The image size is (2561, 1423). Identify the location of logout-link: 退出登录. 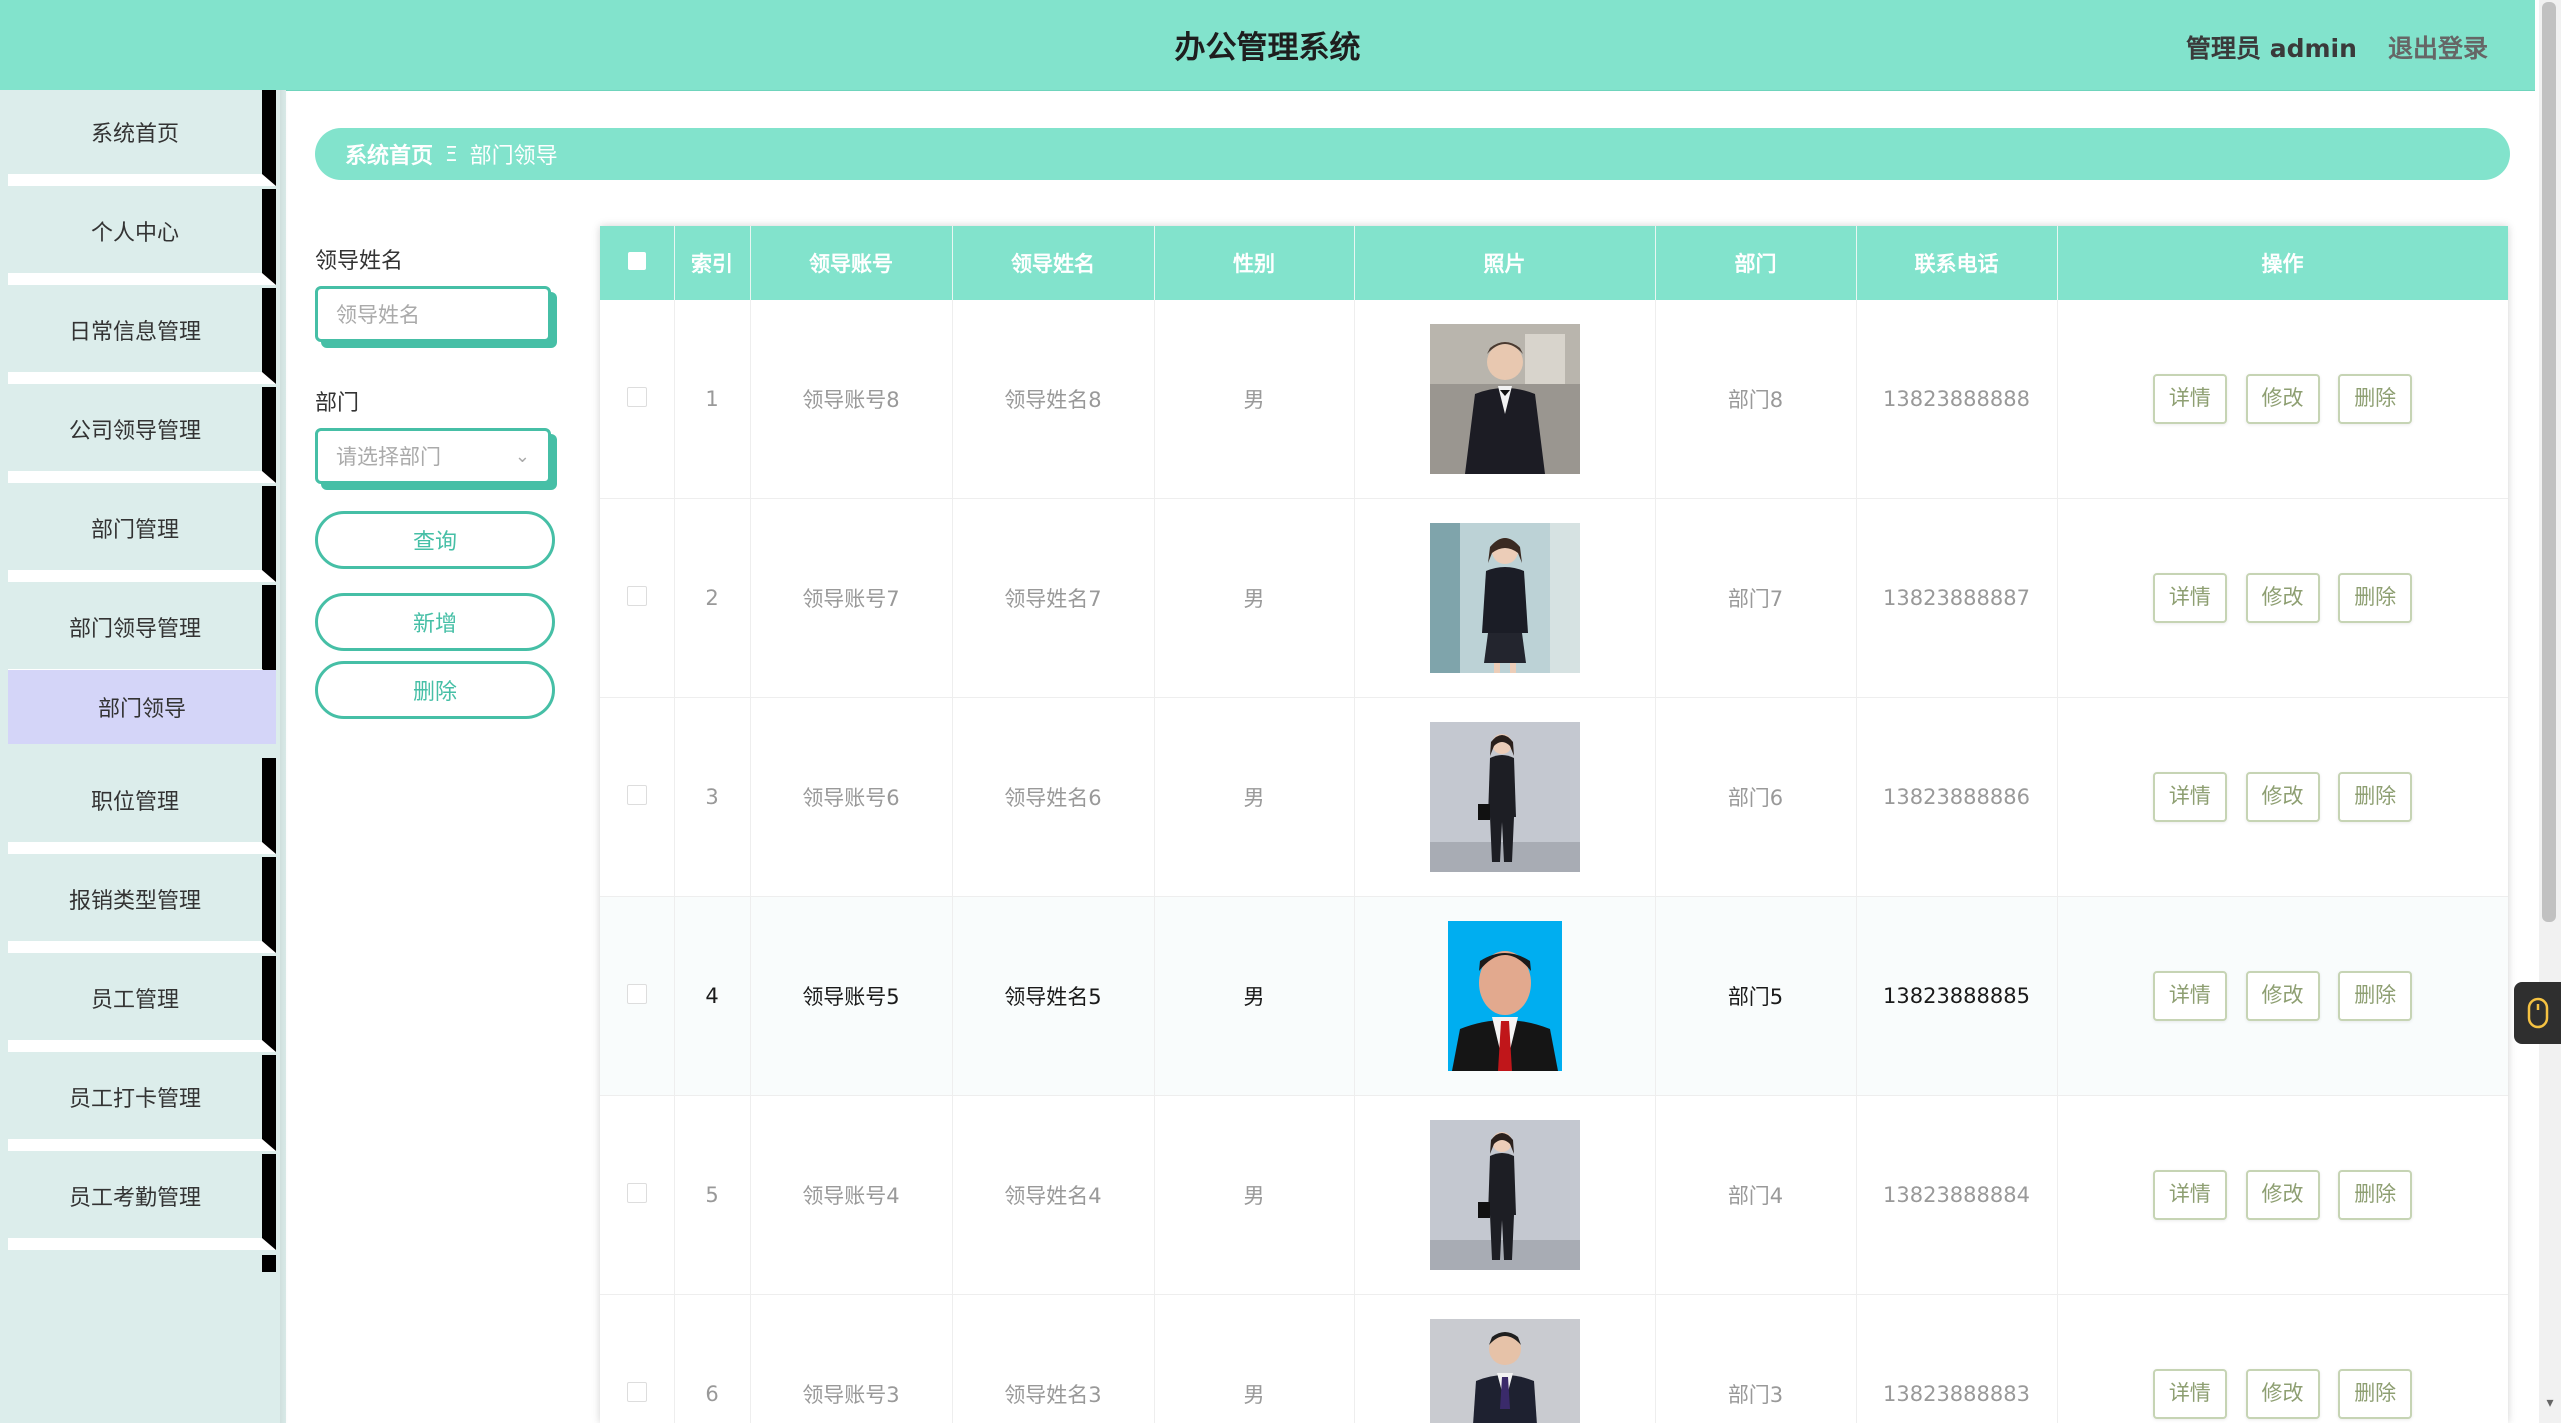
(2438, 47).